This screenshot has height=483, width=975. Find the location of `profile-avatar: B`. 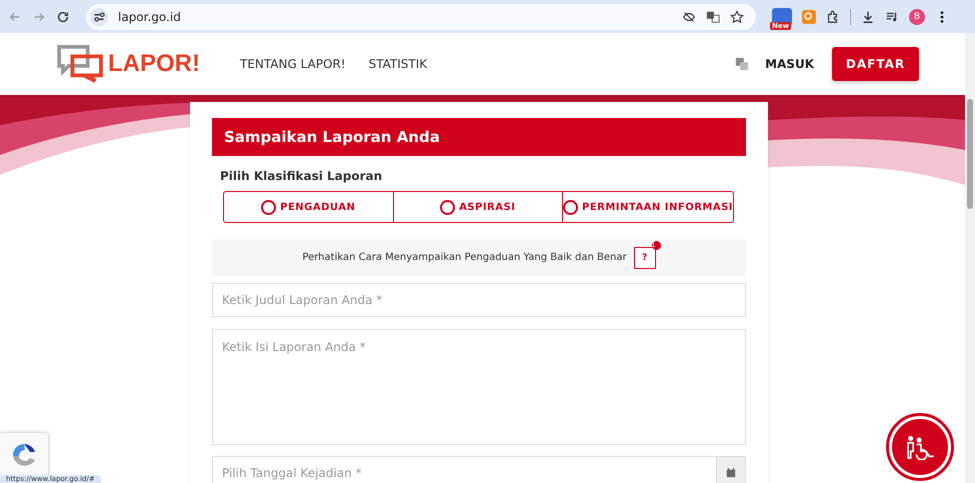

profile-avatar: B is located at coordinates (917, 16).